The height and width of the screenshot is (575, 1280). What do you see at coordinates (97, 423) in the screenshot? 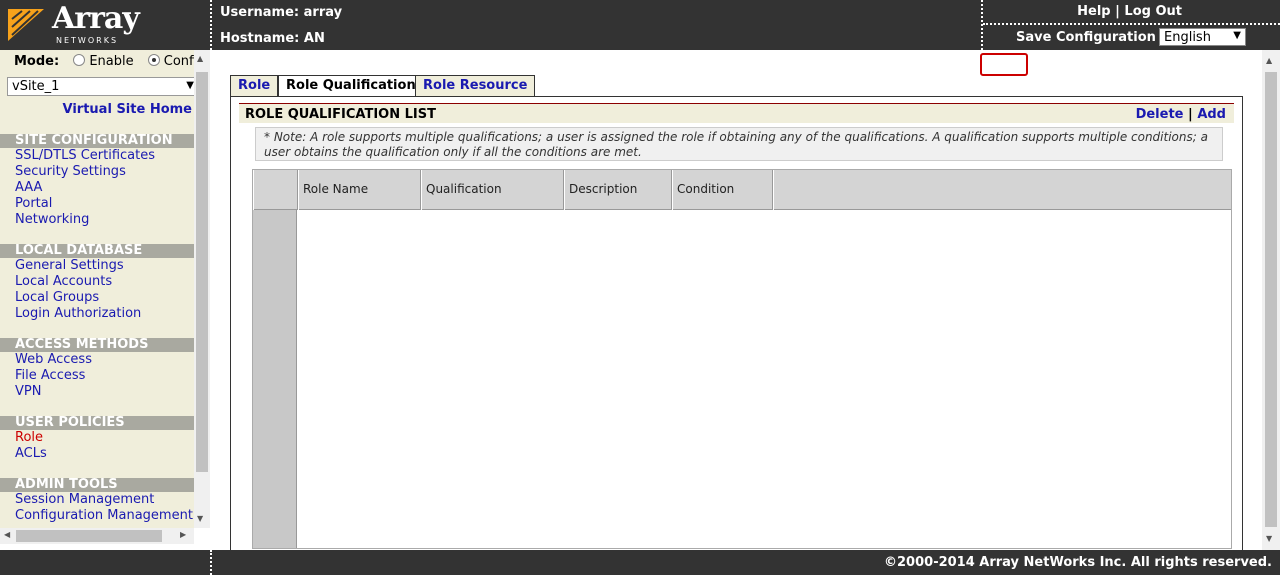
I see `section-user-policies: USER POLICIES` at bounding box center [97, 423].